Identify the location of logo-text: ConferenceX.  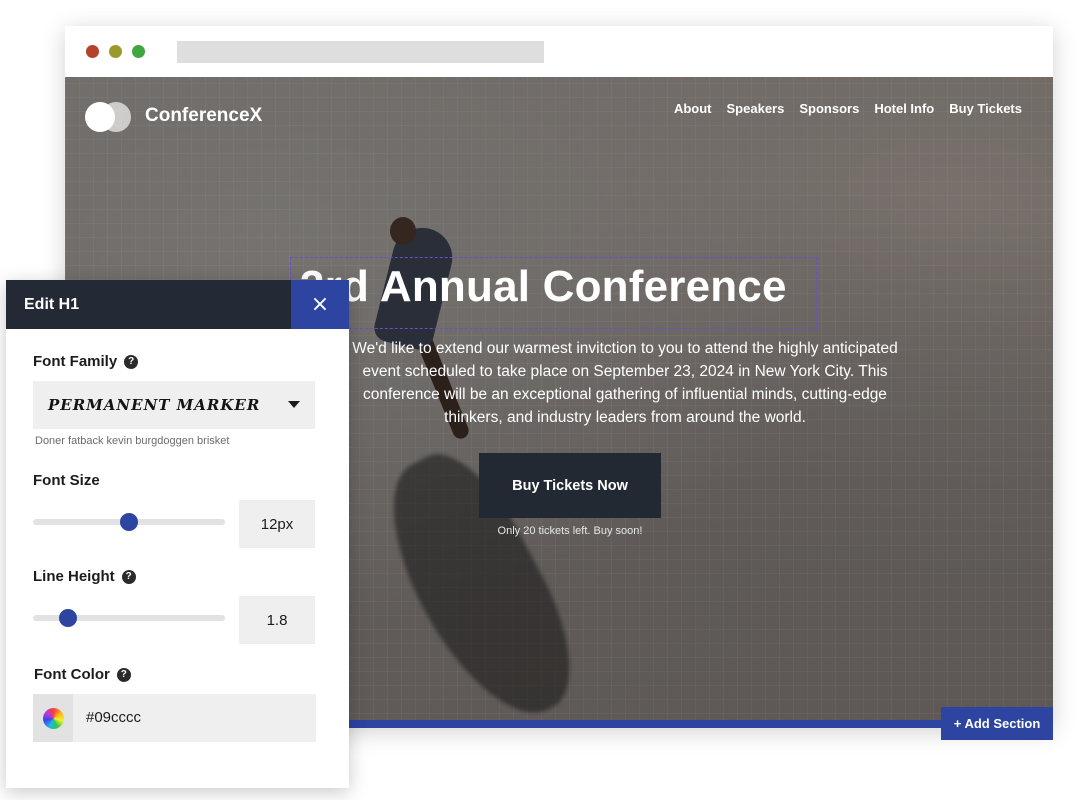
(204, 115).